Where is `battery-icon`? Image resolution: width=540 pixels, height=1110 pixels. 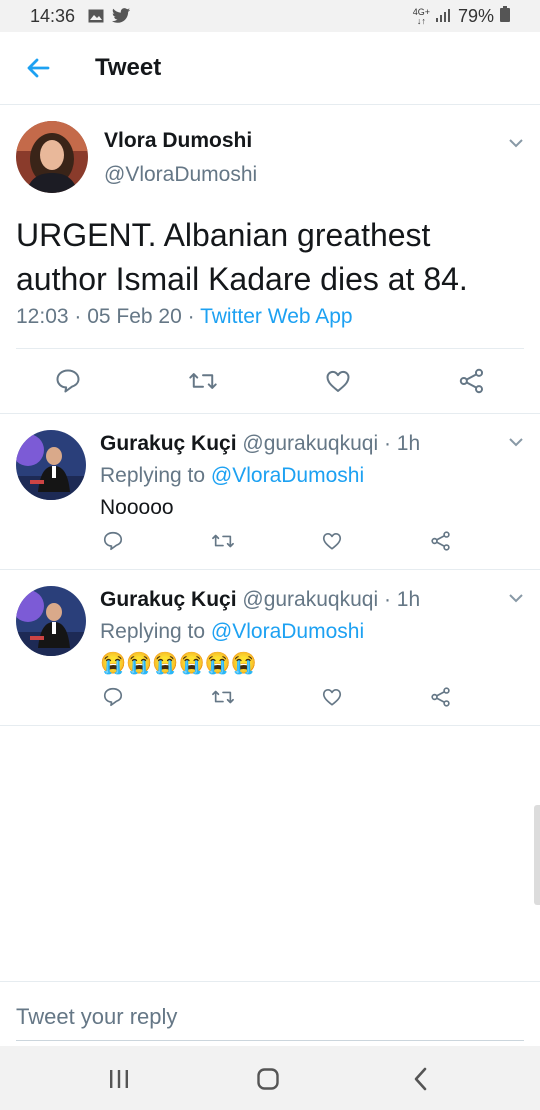 battery-icon is located at coordinates (505, 16).